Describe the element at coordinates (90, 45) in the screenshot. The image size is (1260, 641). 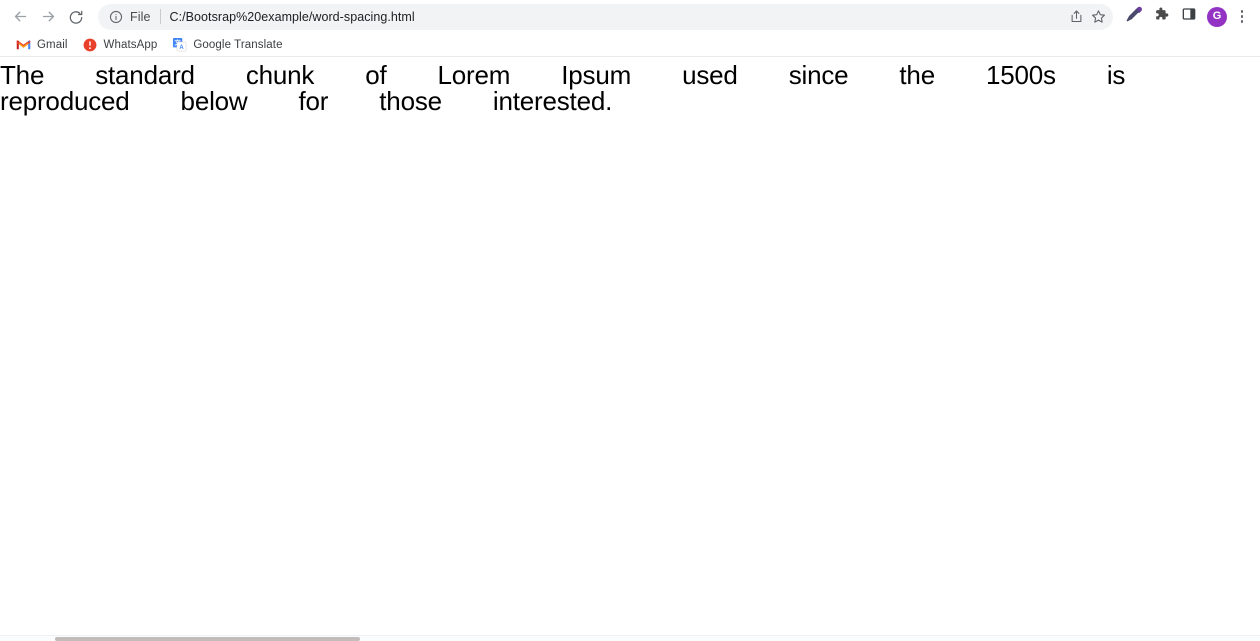
I see `whatsapp-icon` at that location.